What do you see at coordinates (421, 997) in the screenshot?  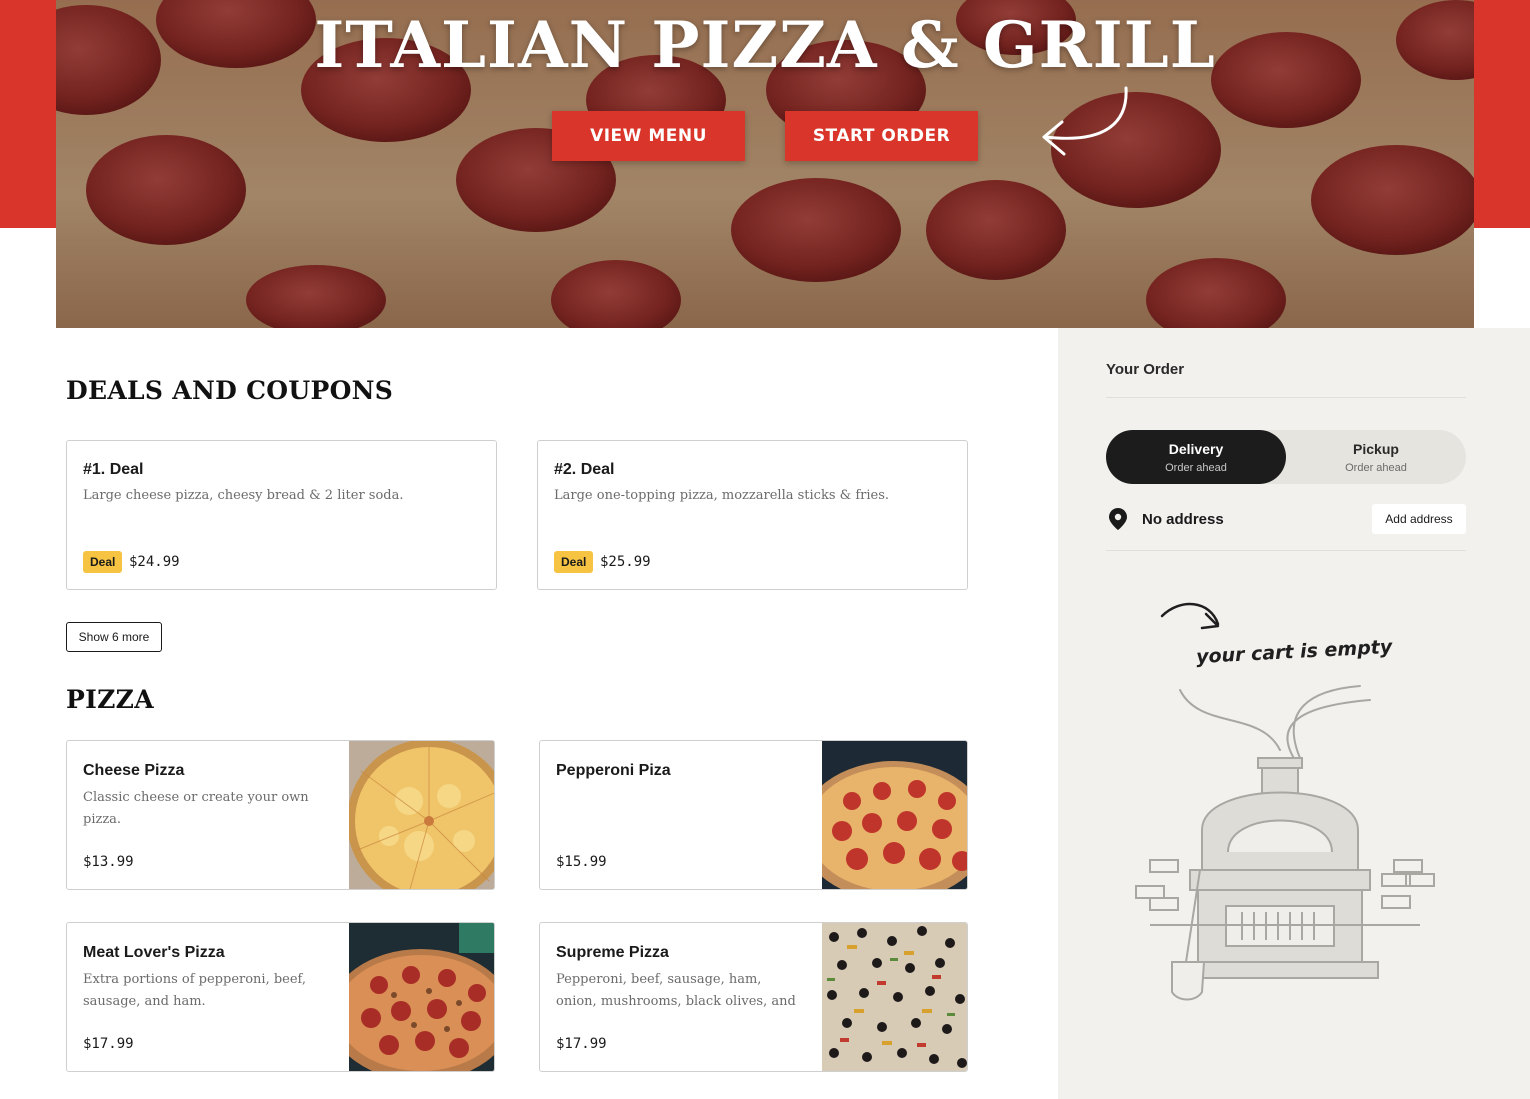 I see `meat-lovers-pizza-photo` at bounding box center [421, 997].